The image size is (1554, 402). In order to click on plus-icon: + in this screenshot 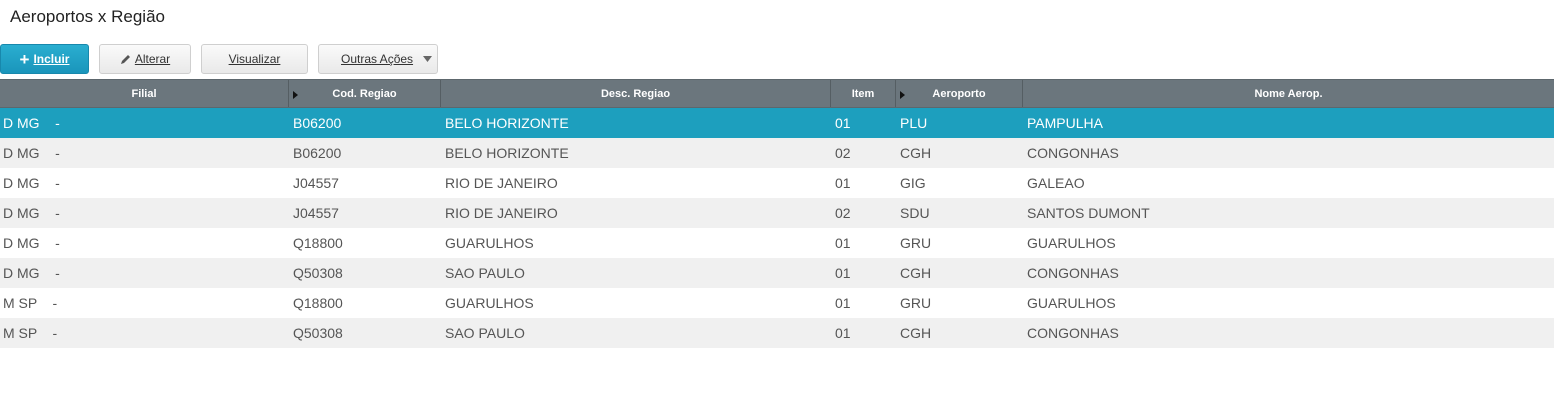, I will do `click(24, 59)`.